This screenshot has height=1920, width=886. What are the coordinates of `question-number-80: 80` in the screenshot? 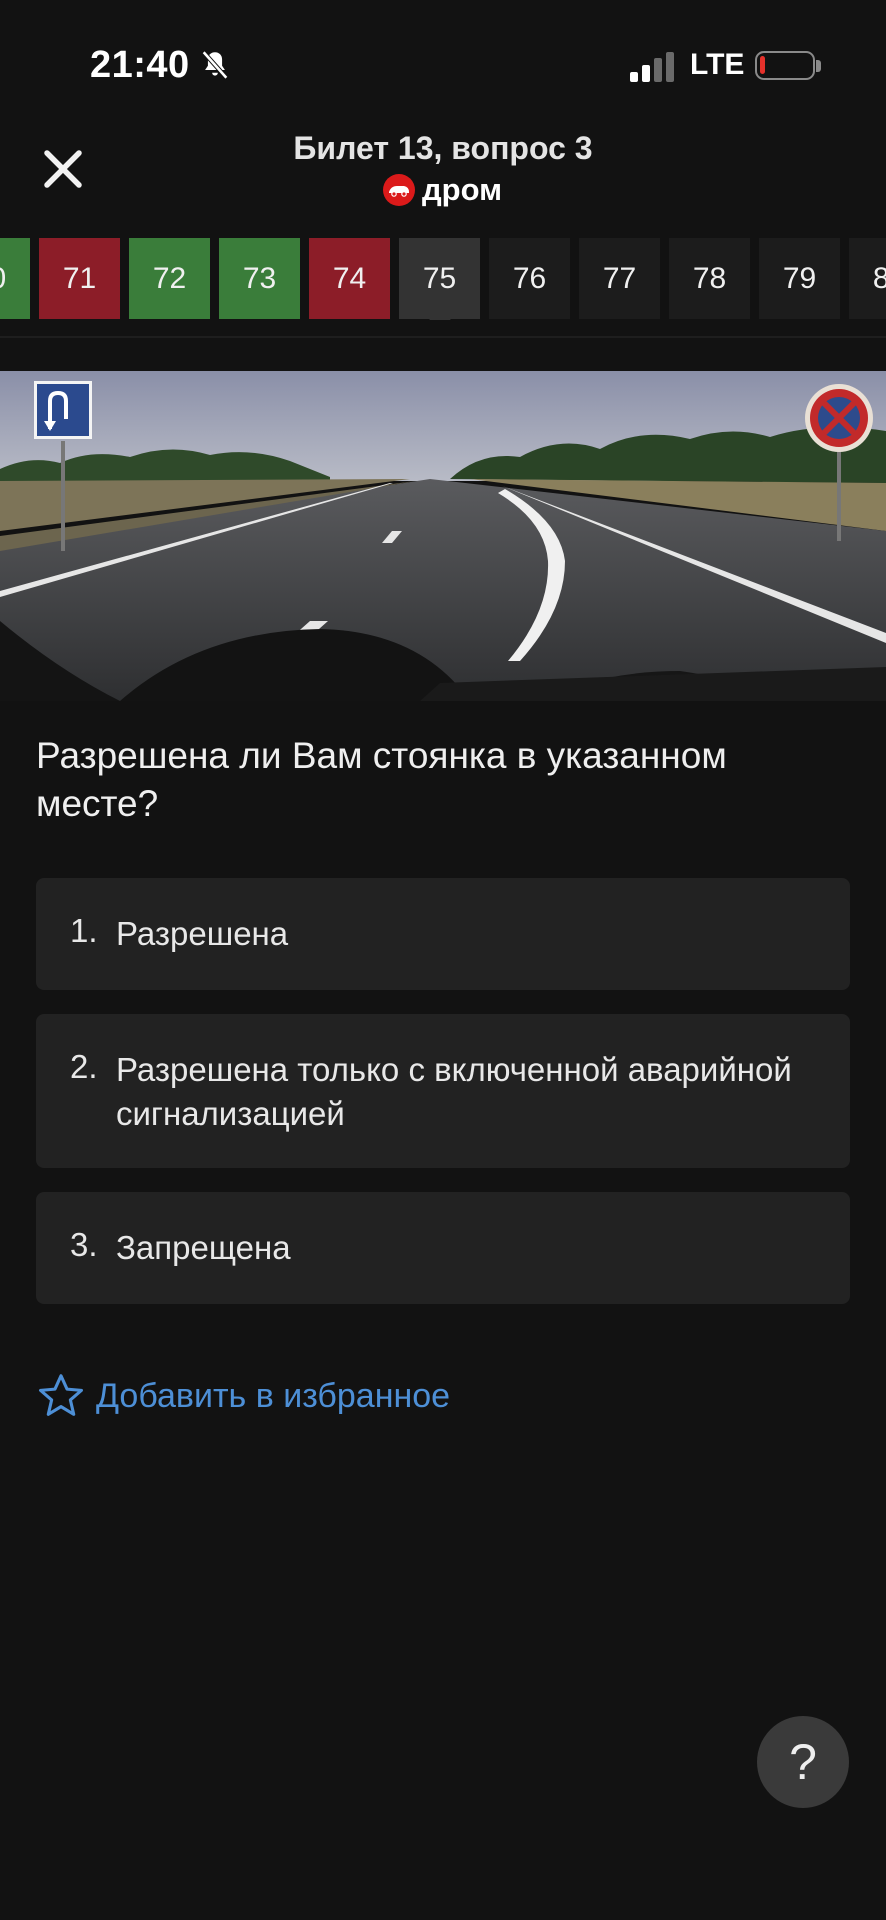 It's located at (867, 278).